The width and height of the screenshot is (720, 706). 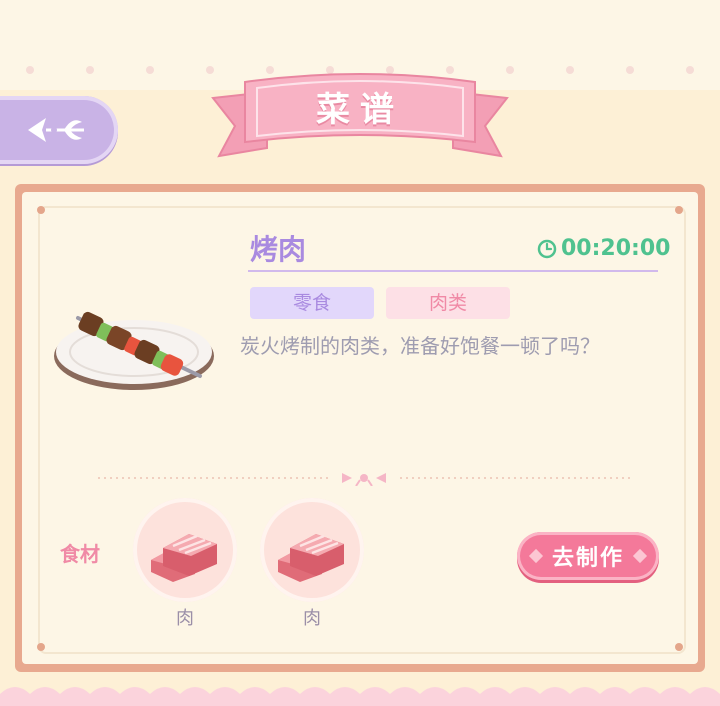 I want to click on back-button, so click(x=59, y=130).